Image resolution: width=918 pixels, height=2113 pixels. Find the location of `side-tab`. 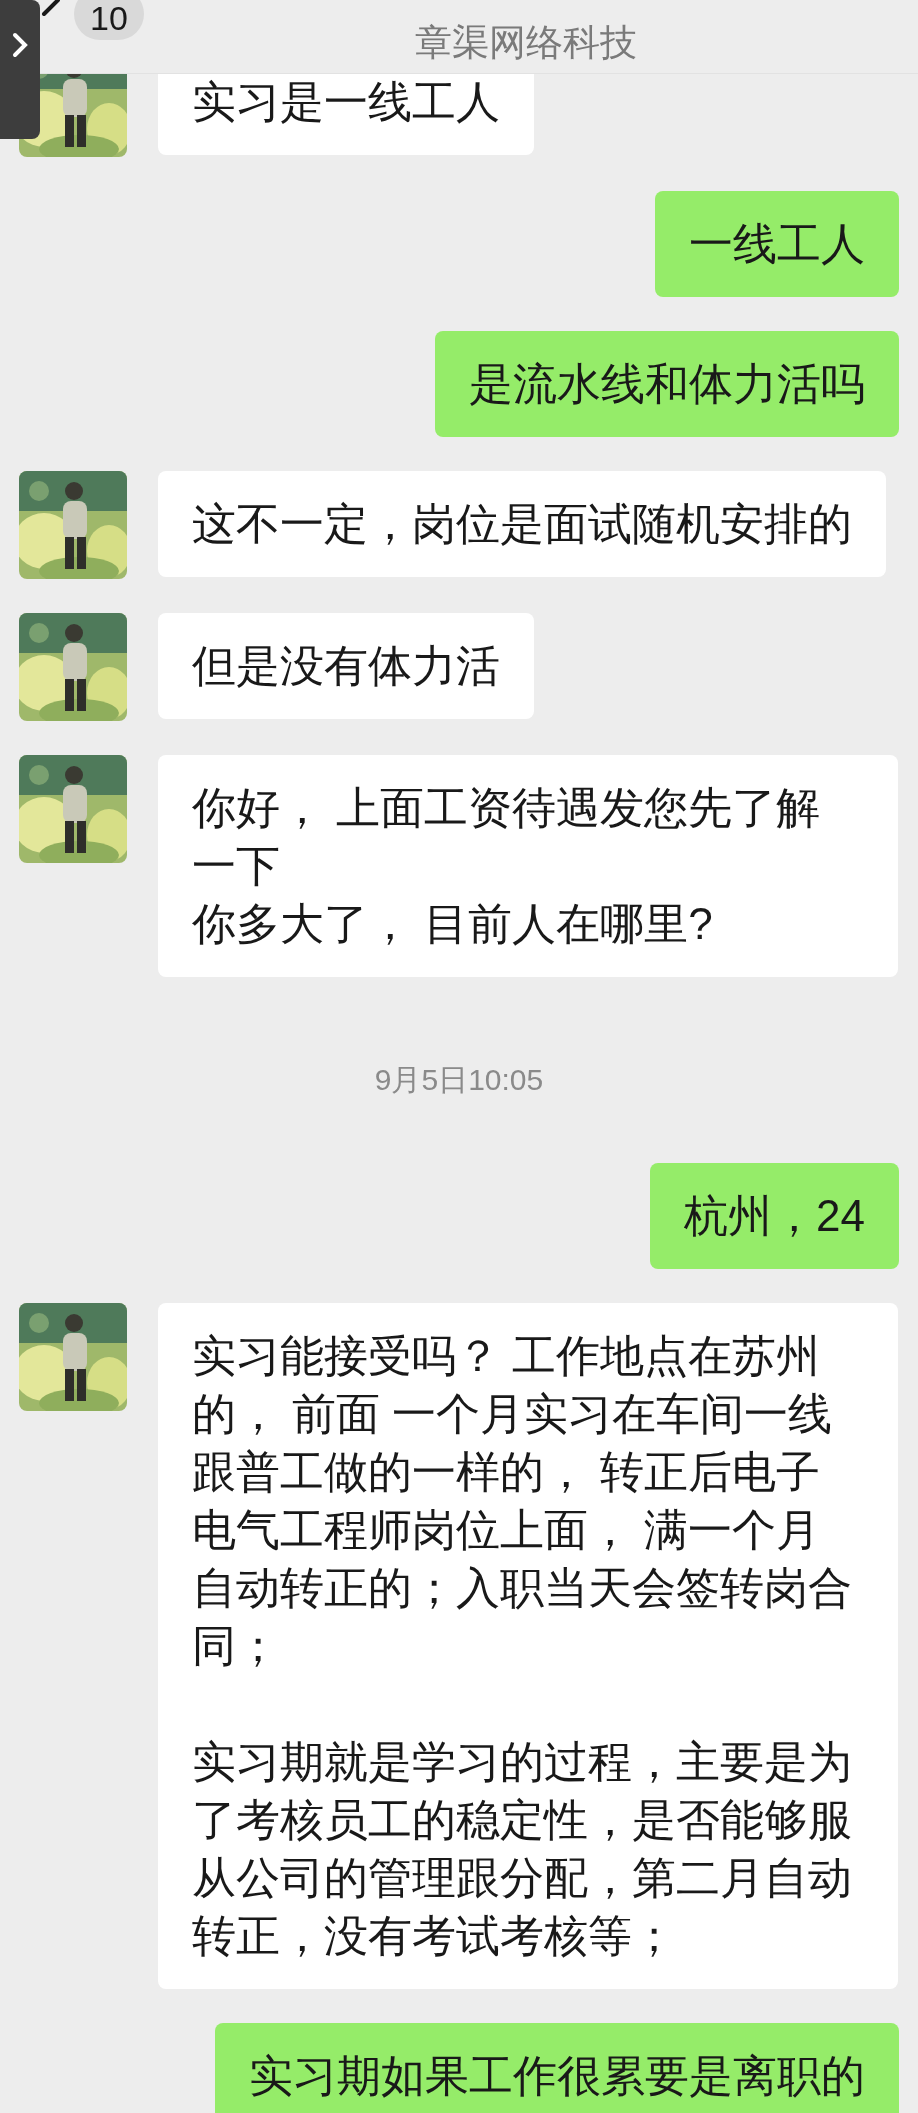

side-tab is located at coordinates (20, 69).